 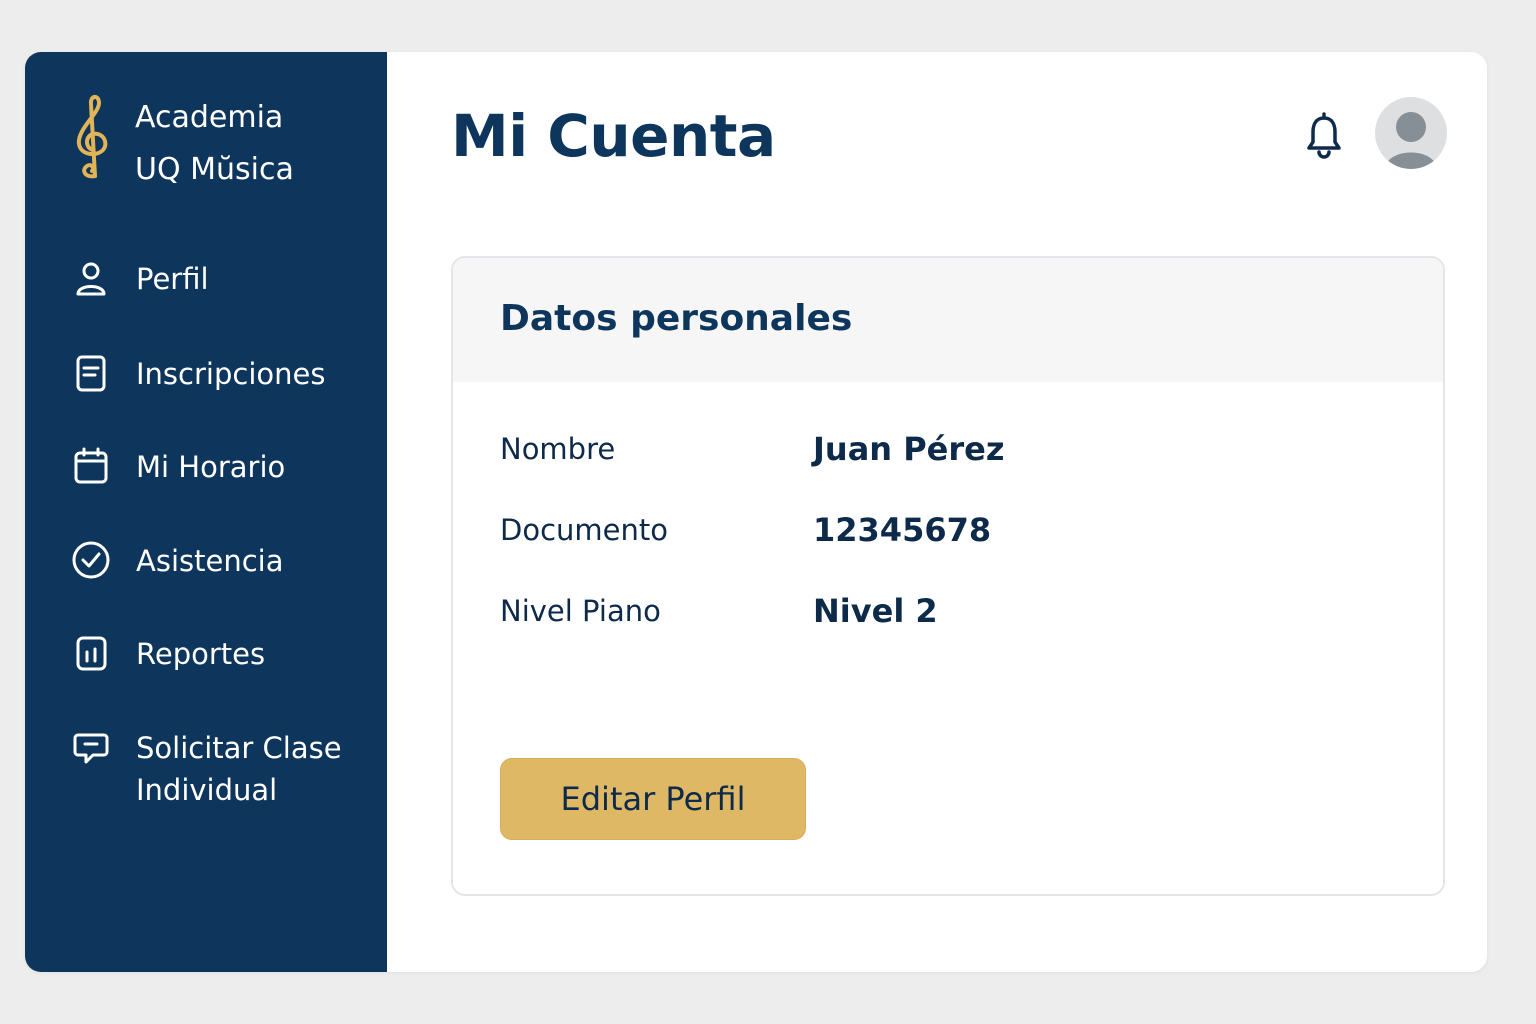 I want to click on bell-icon, so click(x=1324, y=136).